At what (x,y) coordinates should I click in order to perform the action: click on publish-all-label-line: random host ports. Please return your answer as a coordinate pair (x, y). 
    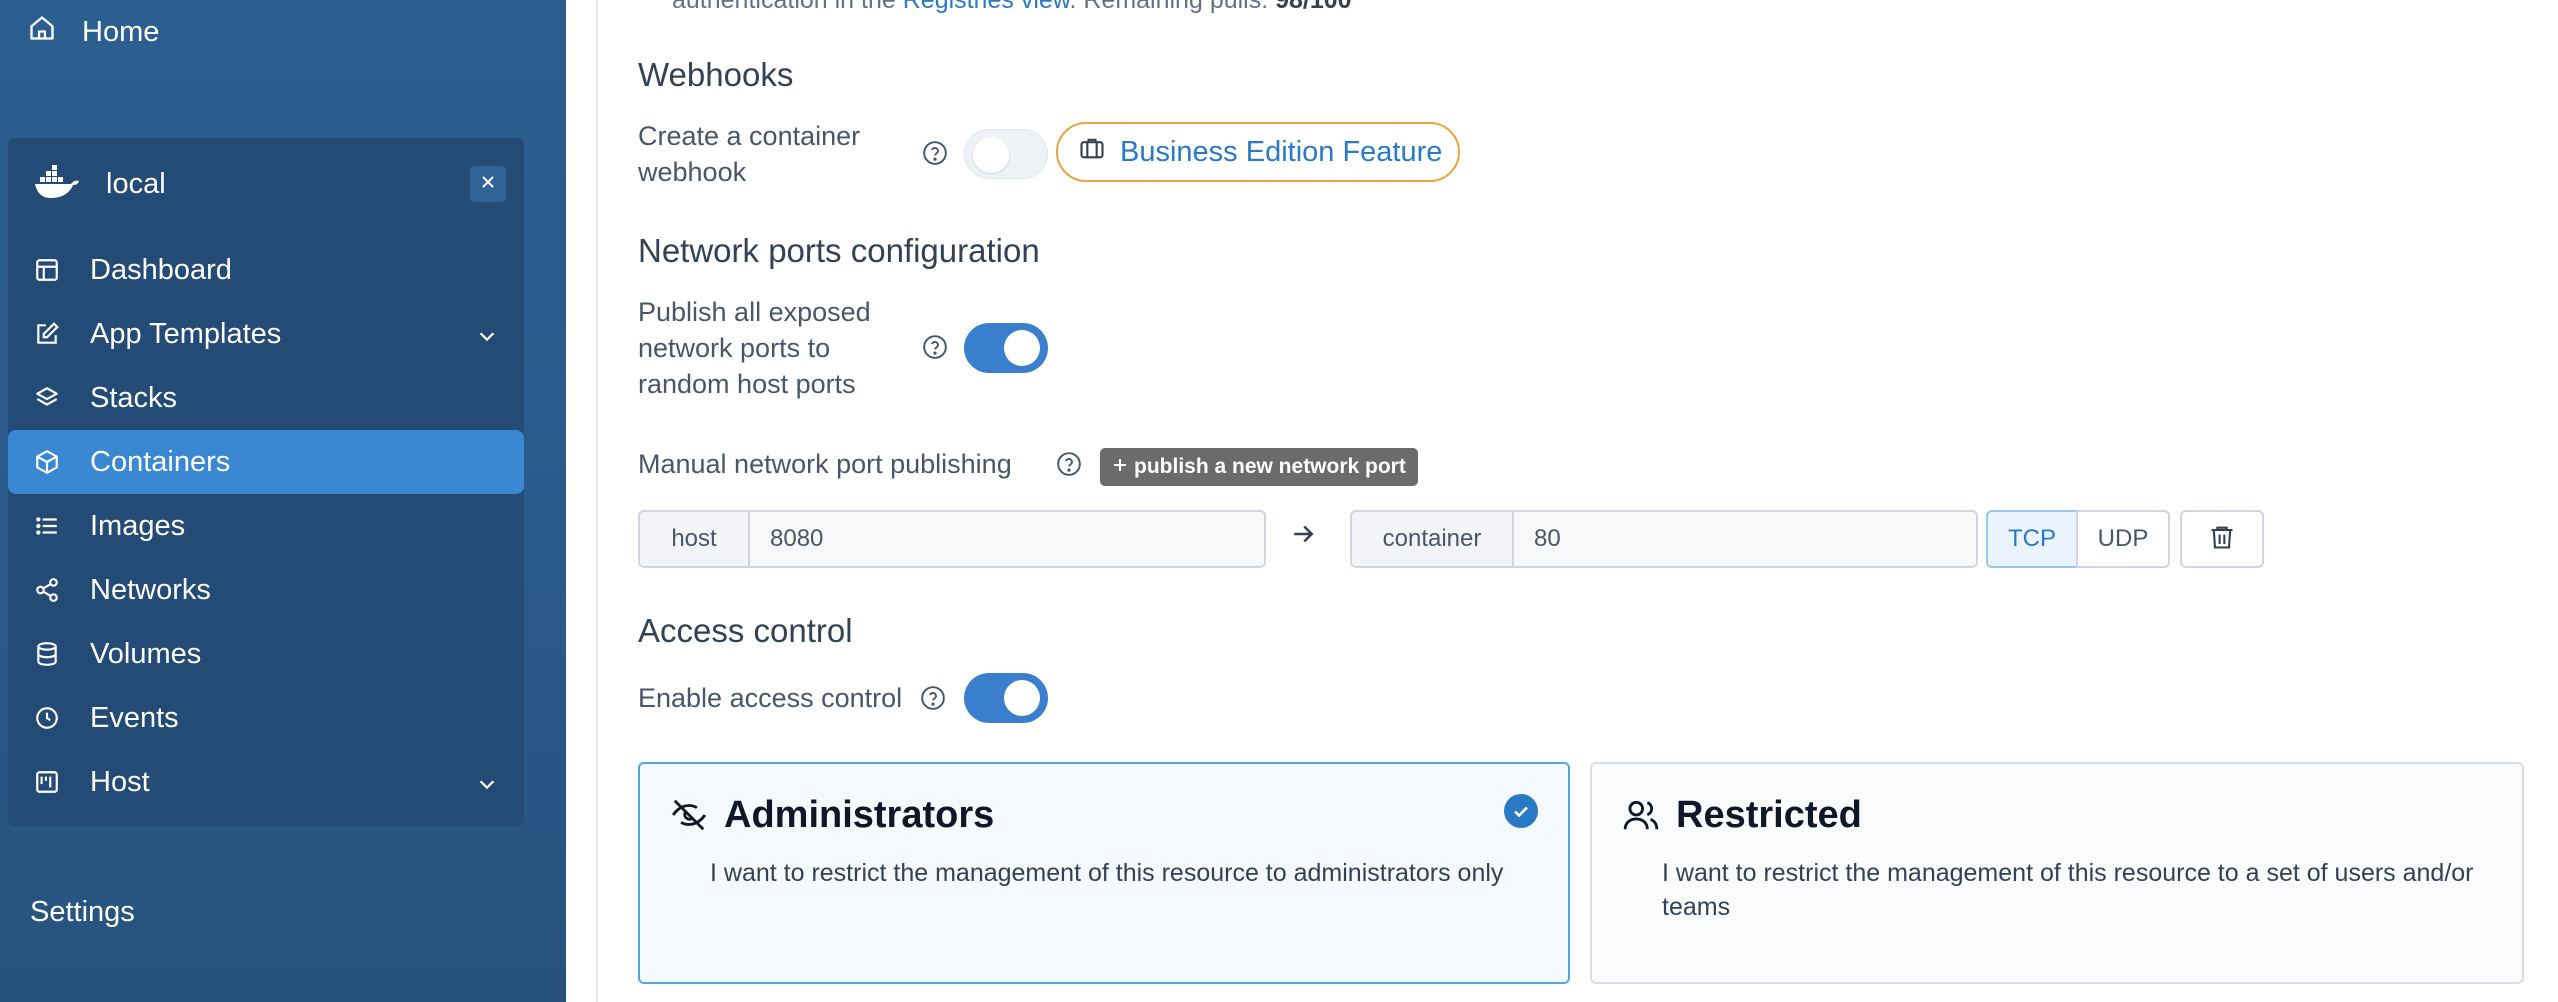
    Looking at the image, I should click on (747, 384).